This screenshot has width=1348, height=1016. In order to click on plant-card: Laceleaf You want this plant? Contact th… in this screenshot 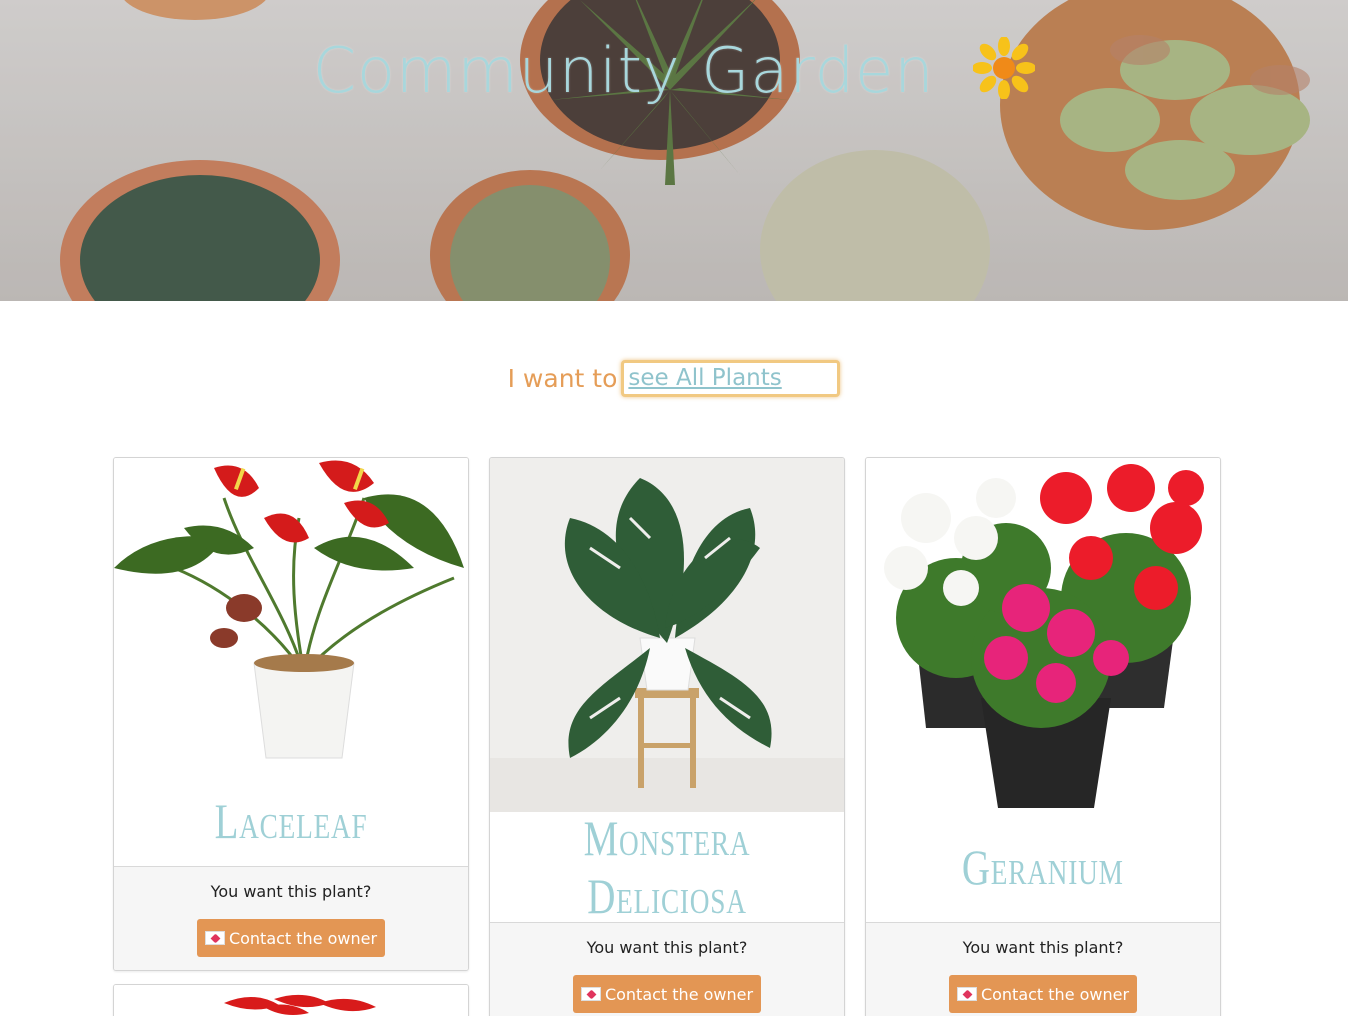, I will do `click(291, 714)`.